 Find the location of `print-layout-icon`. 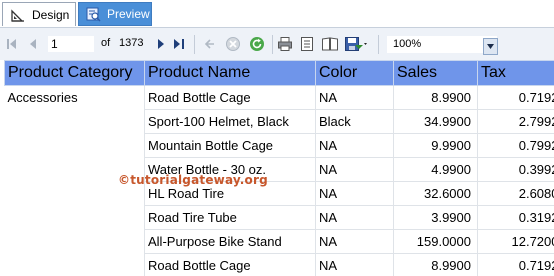

print-layout-icon is located at coordinates (307, 44).